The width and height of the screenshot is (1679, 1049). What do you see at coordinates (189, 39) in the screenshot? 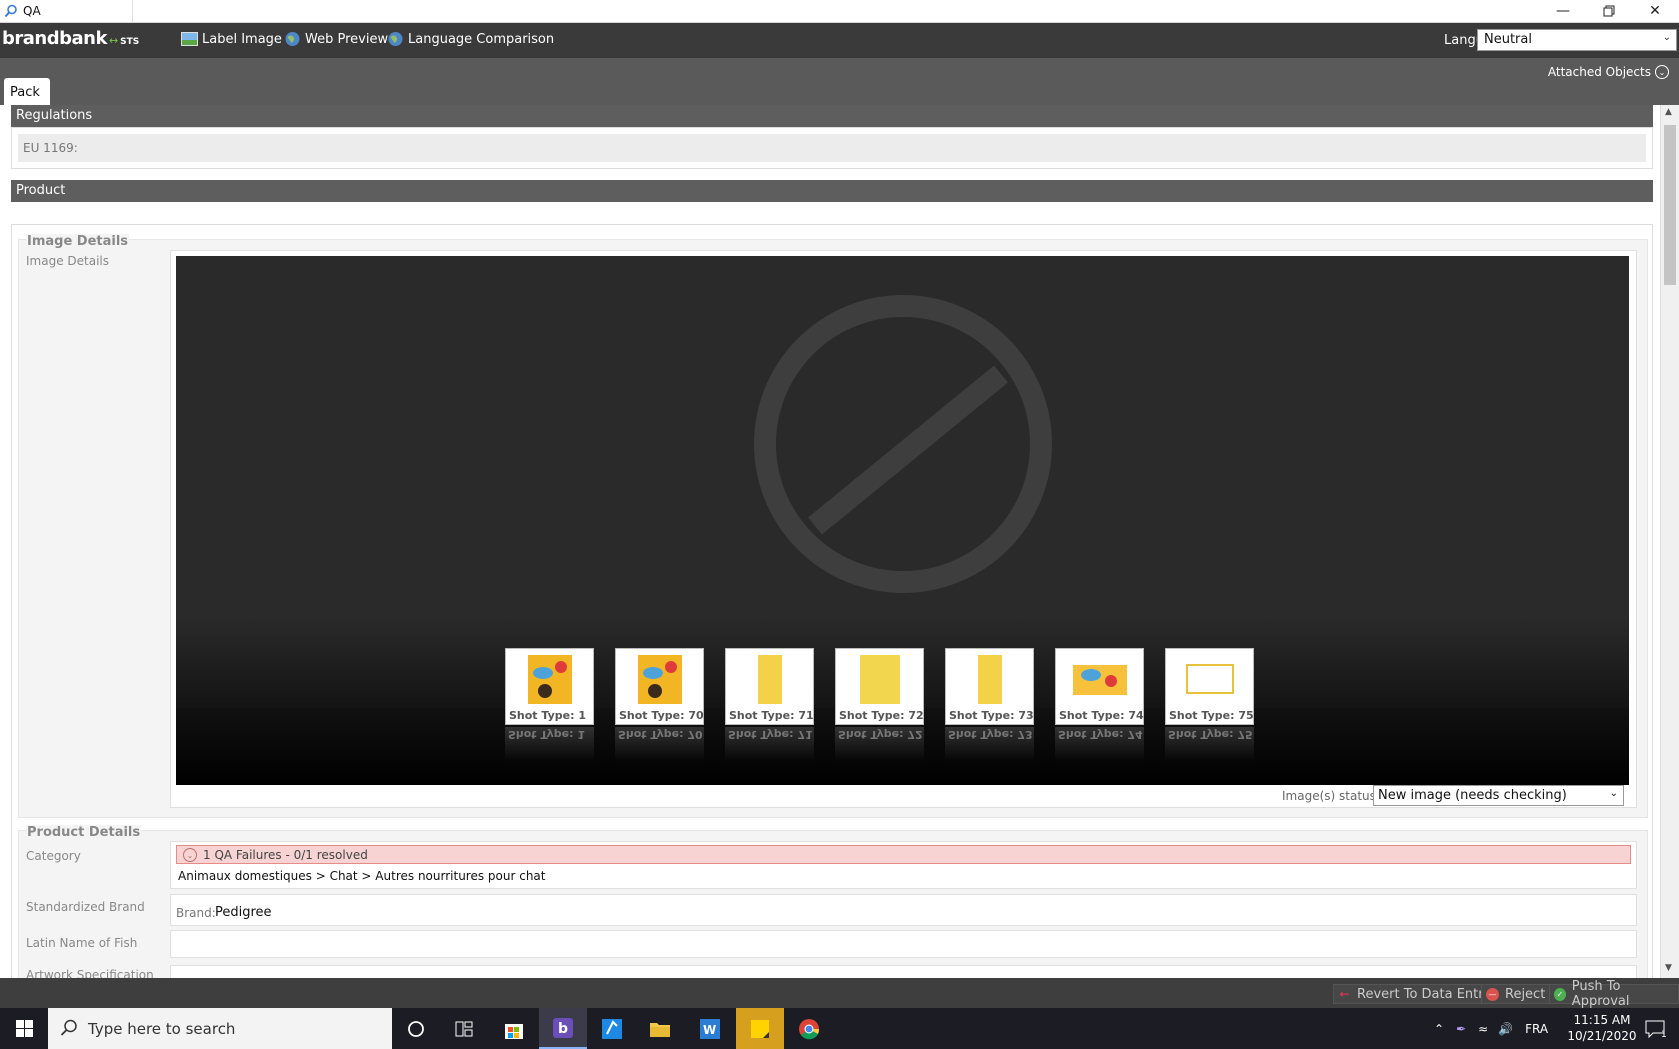
I see `image-icon` at bounding box center [189, 39].